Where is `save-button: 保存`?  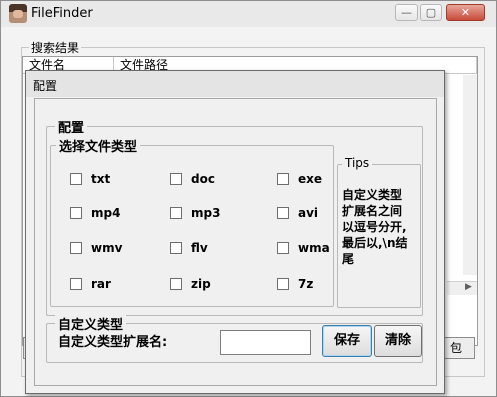
save-button: 保存 is located at coordinates (347, 341).